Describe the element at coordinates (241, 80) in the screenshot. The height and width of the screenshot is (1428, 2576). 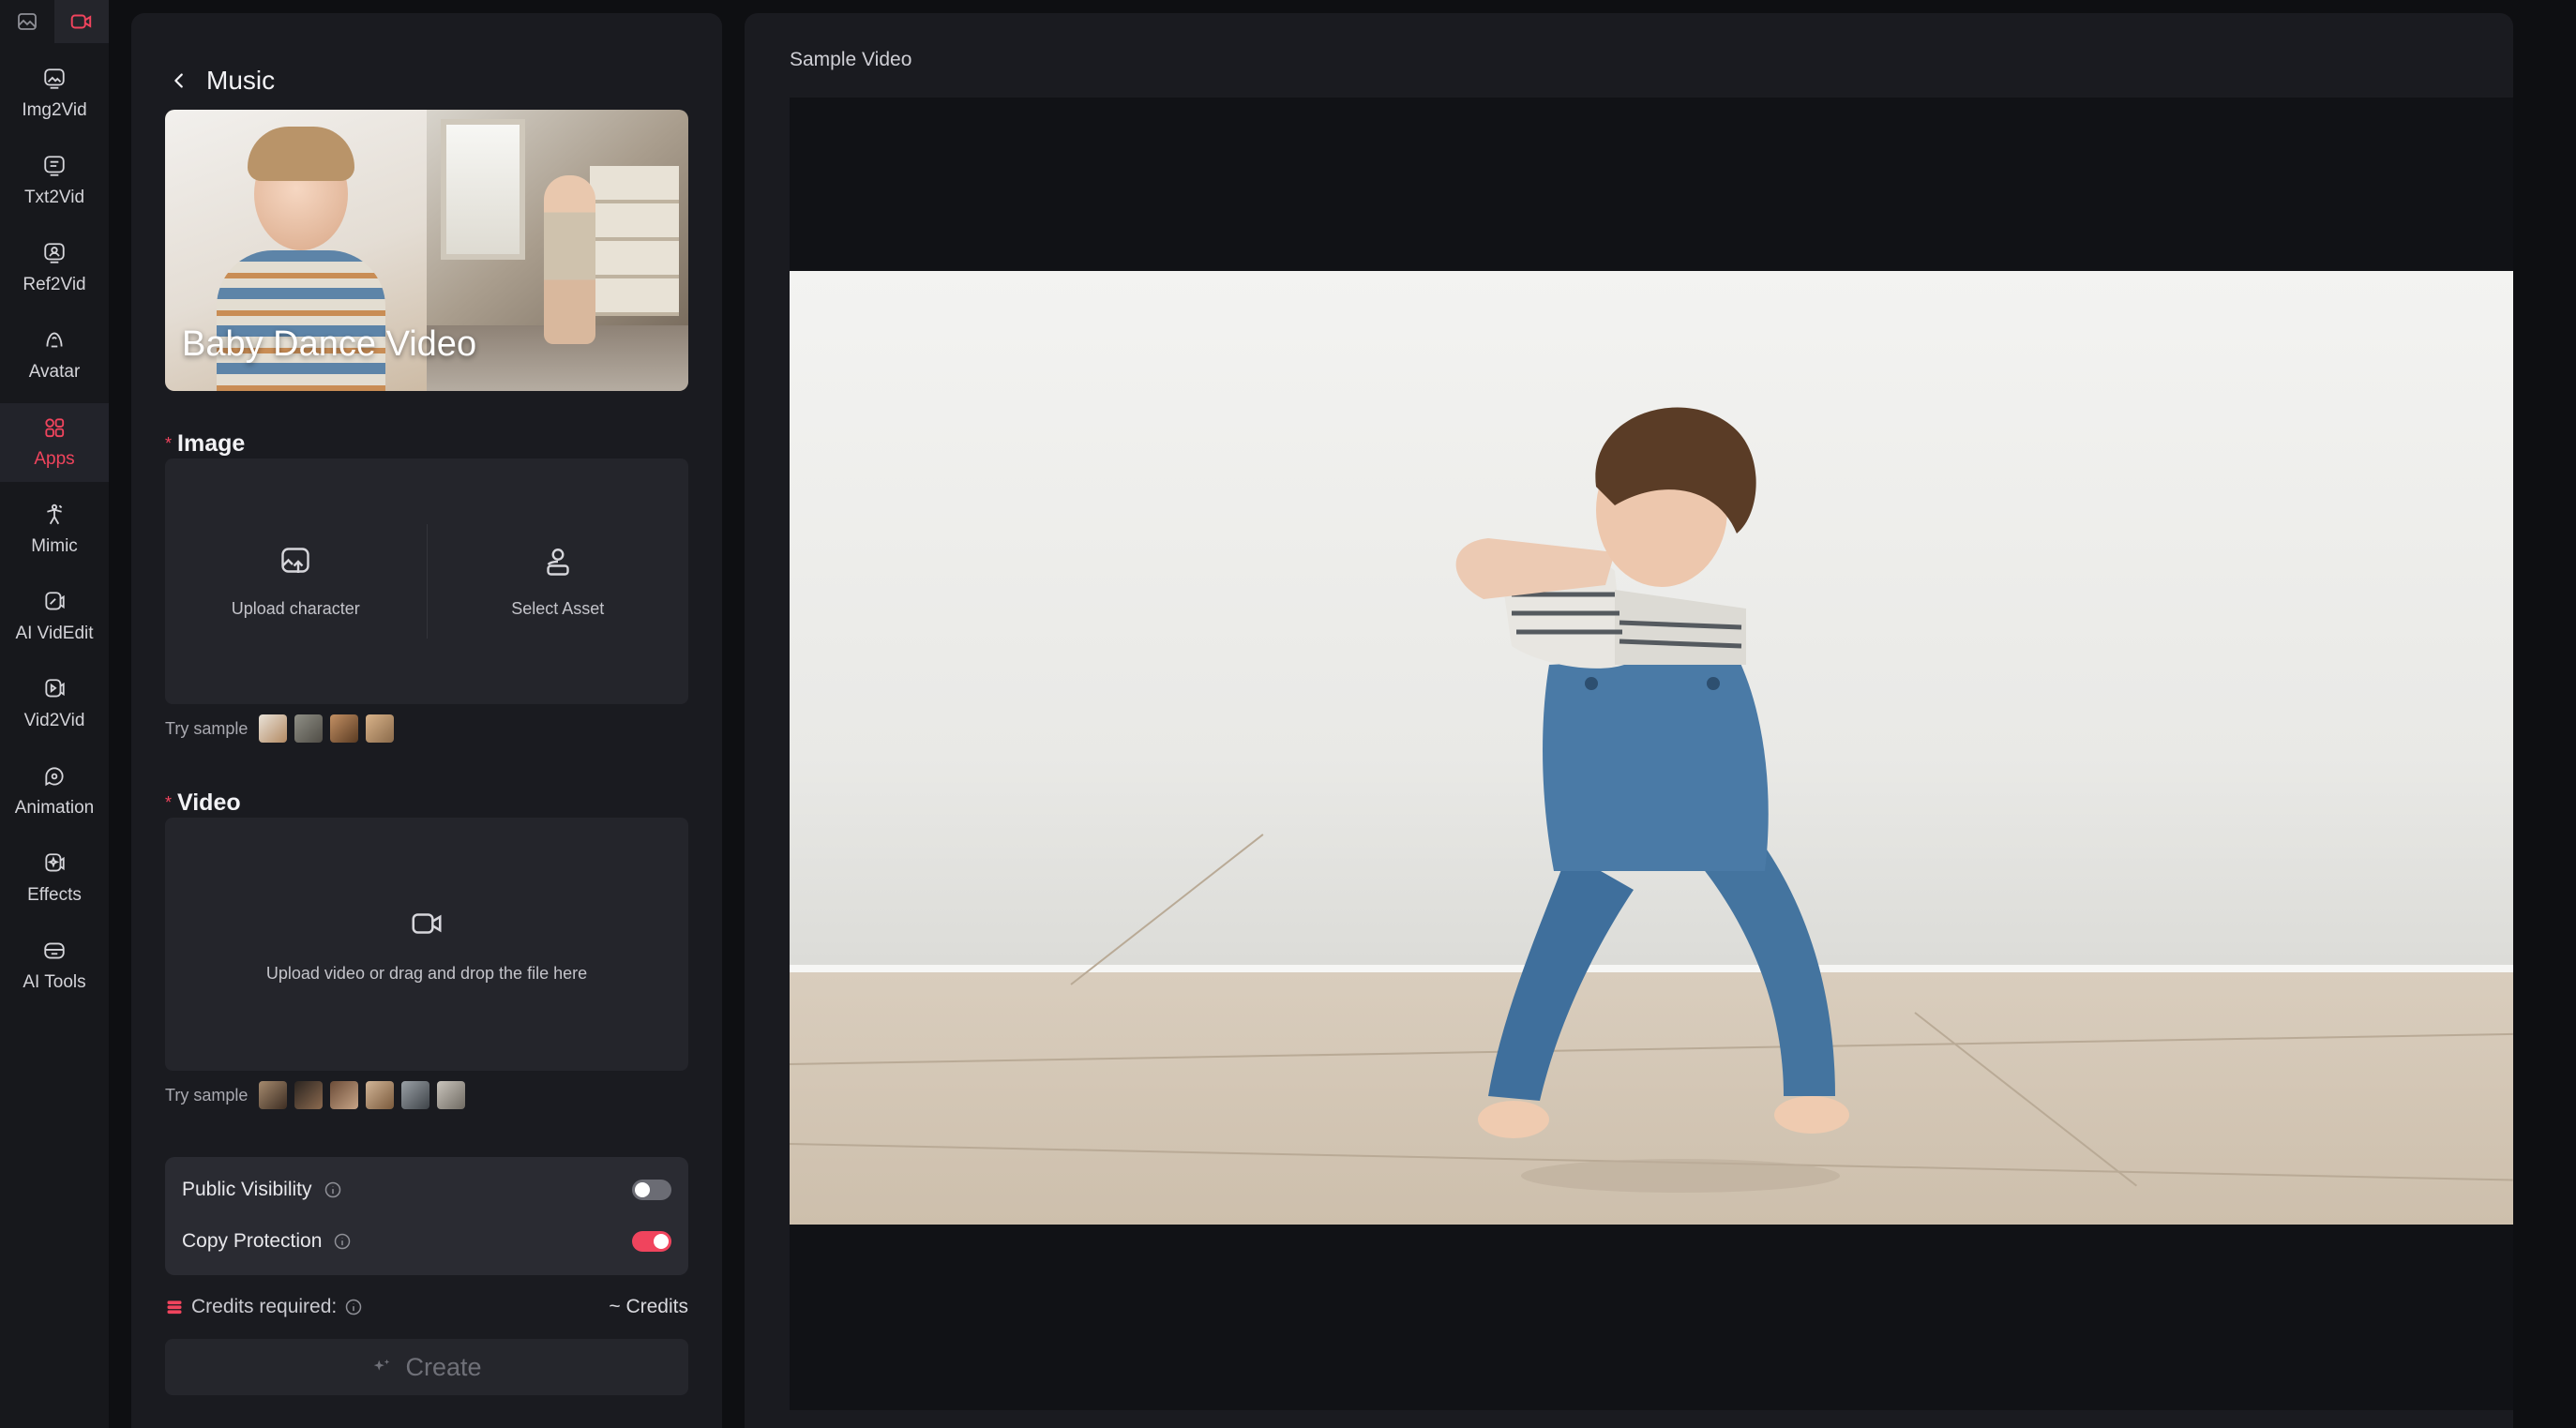
I see `panel-title: Music` at that location.